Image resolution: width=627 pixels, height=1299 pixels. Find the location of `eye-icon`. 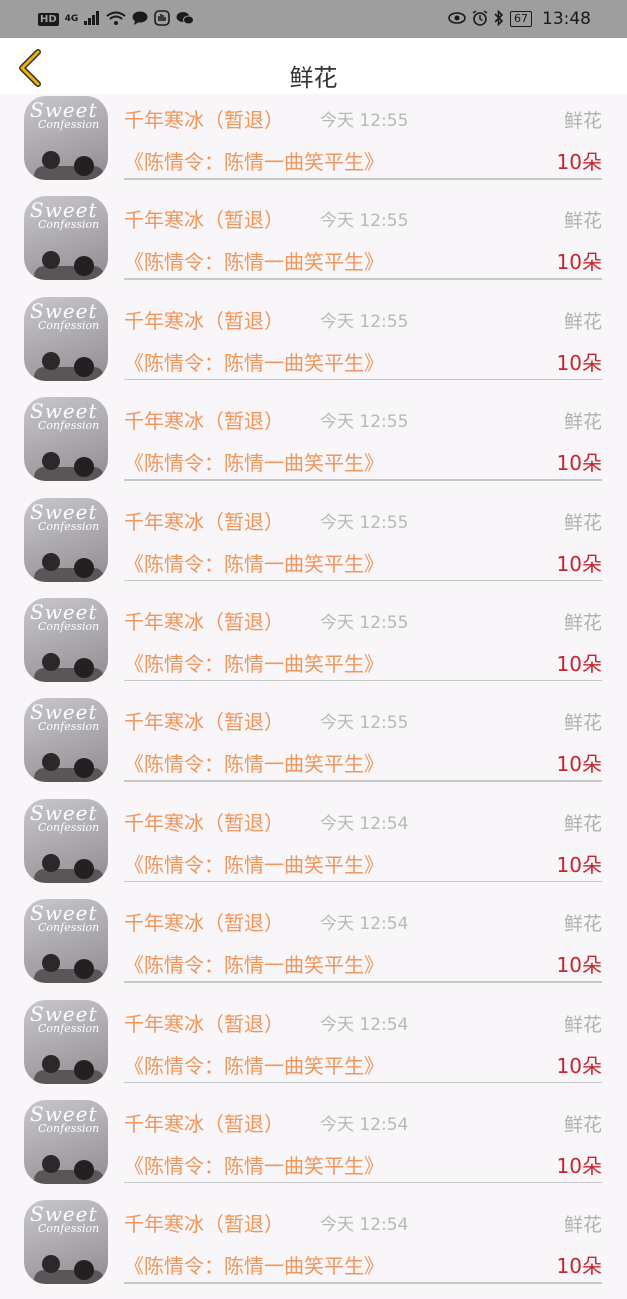

eye-icon is located at coordinates (457, 19).